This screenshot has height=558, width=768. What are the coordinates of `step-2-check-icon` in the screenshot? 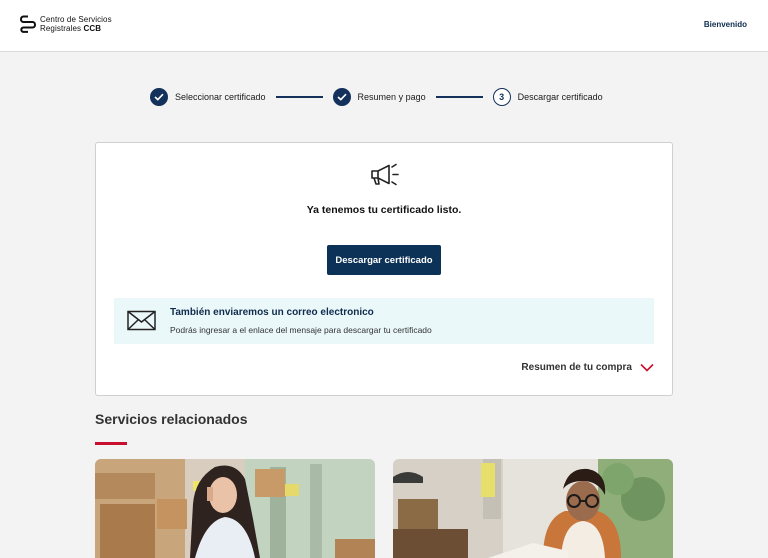 It's located at (341, 96).